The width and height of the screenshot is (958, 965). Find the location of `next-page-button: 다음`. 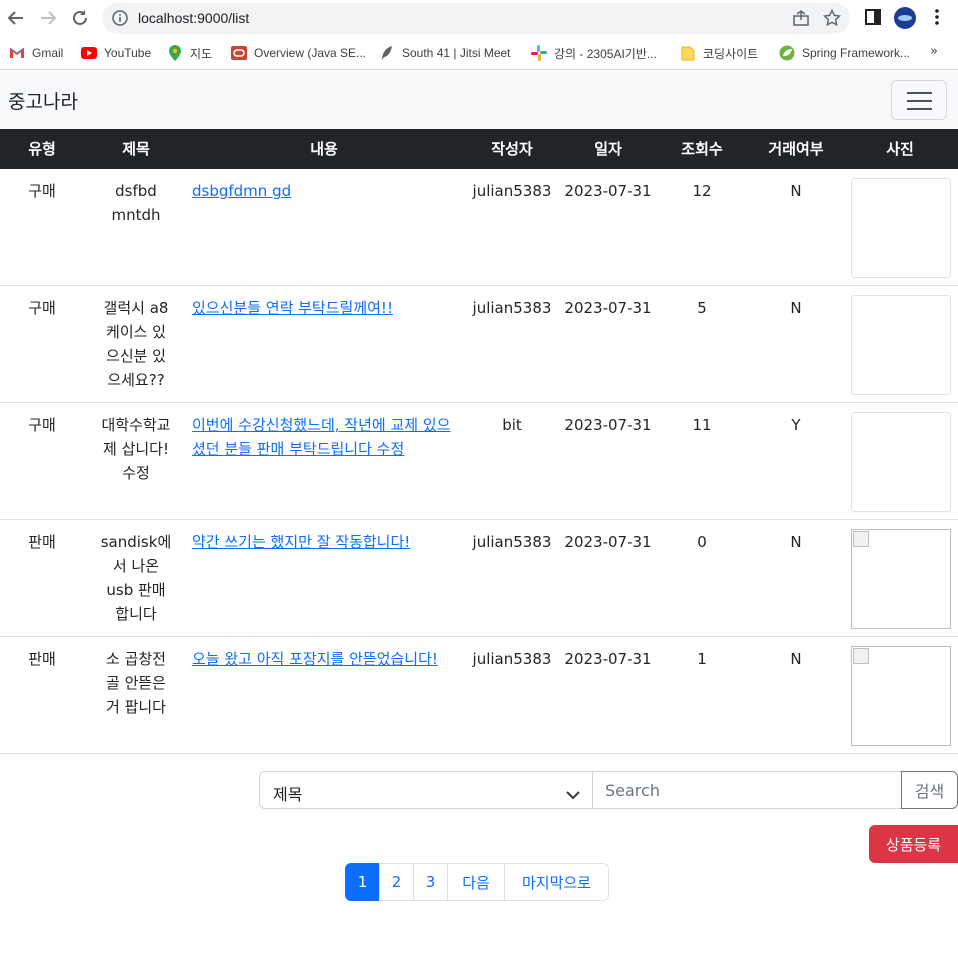

next-page-button: 다음 is located at coordinates (476, 882).